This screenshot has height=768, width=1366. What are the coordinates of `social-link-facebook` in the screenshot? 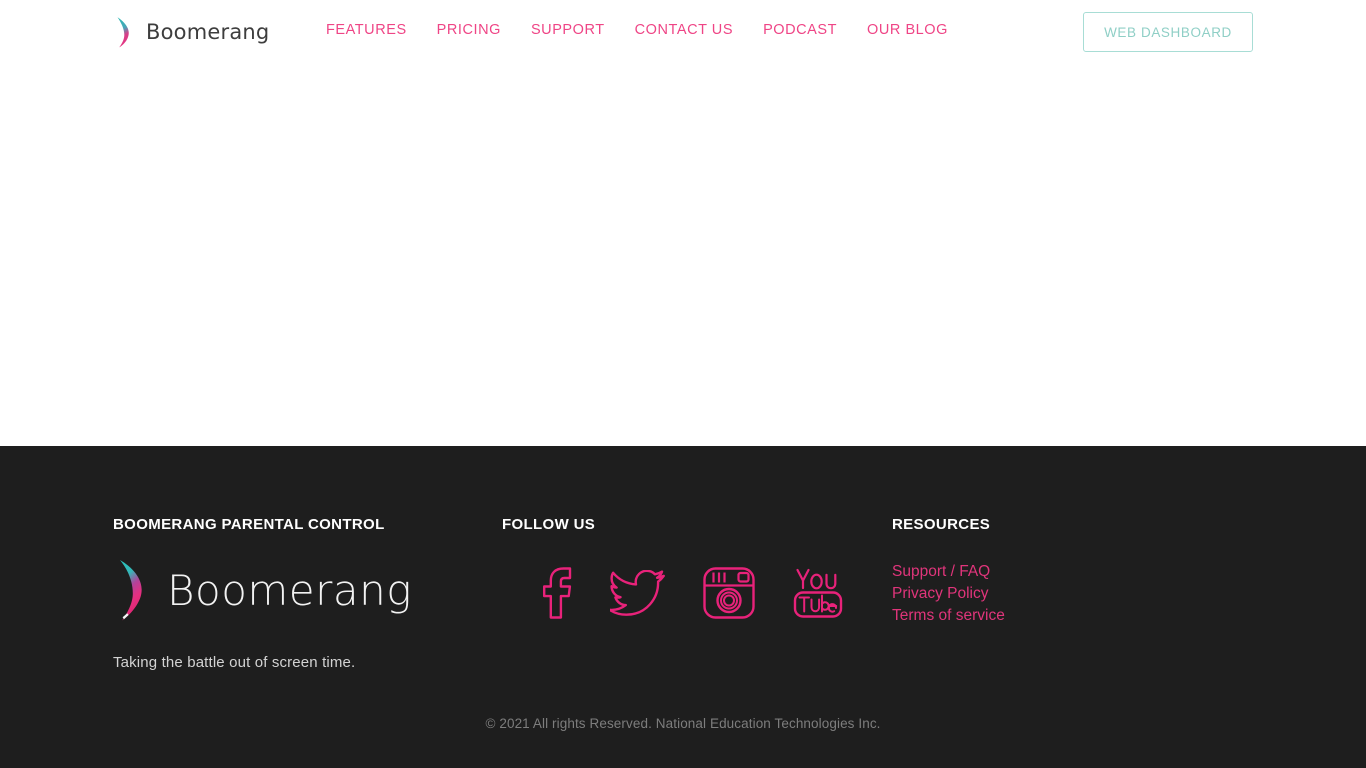 It's located at (557, 593).